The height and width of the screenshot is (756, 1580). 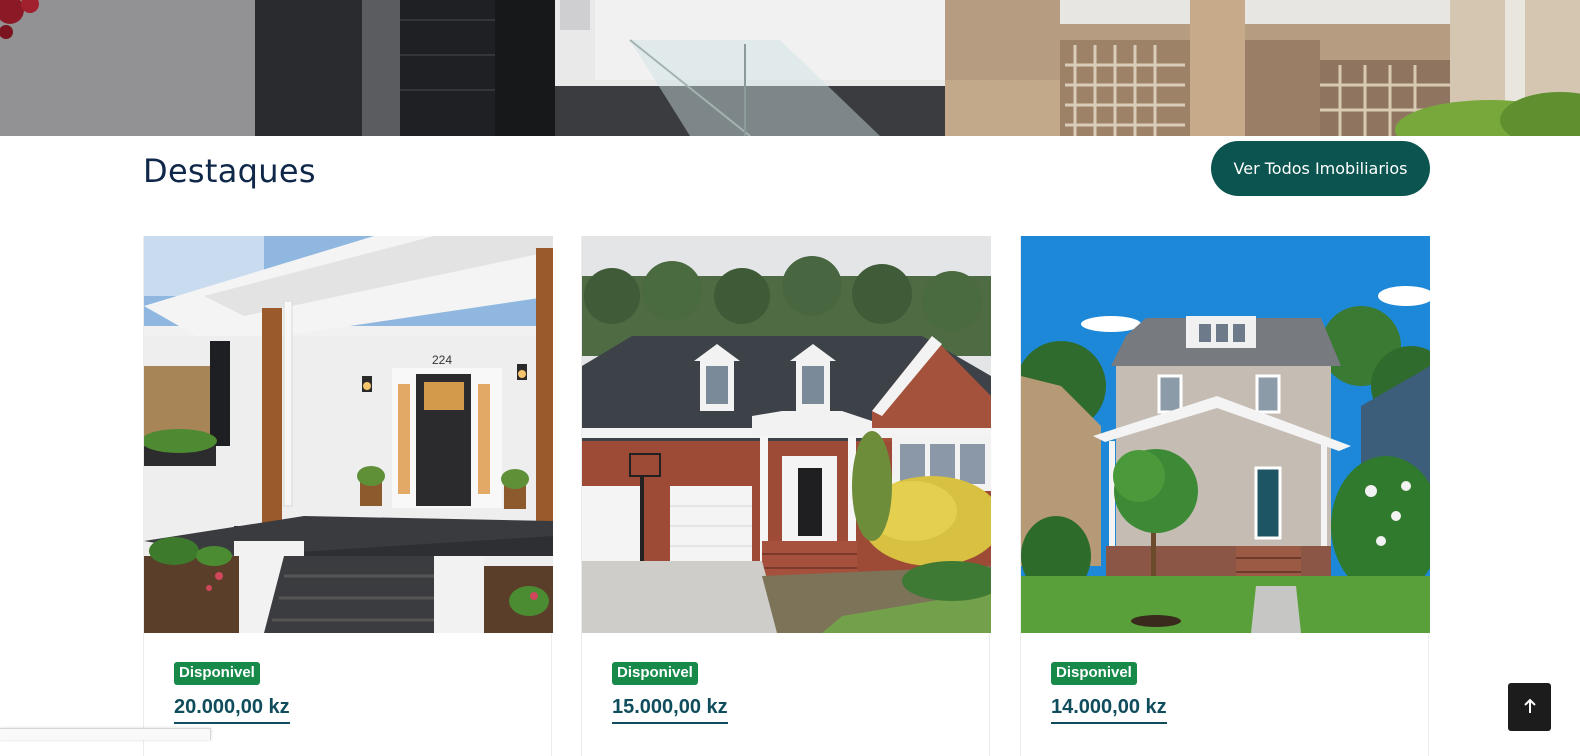 What do you see at coordinates (105, 734) in the screenshot?
I see `recaptcha-badge` at bounding box center [105, 734].